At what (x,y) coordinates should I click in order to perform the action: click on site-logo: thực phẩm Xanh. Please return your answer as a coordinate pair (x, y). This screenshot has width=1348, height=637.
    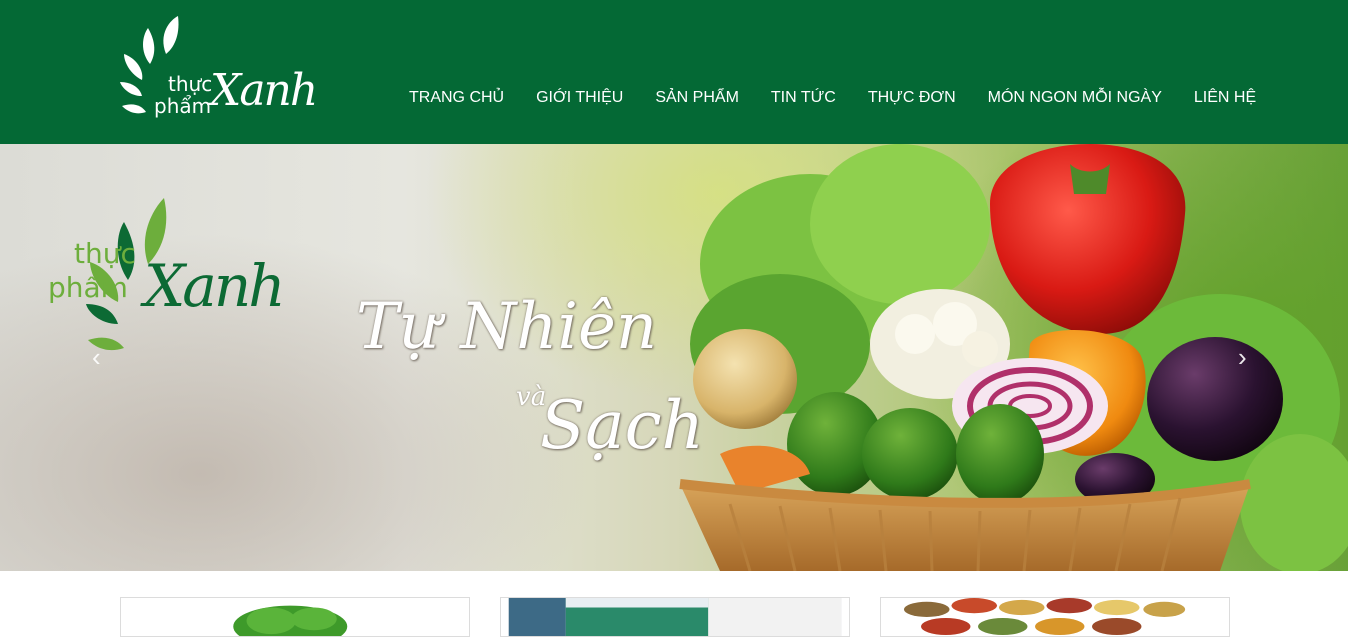
    Looking at the image, I should click on (218, 73).